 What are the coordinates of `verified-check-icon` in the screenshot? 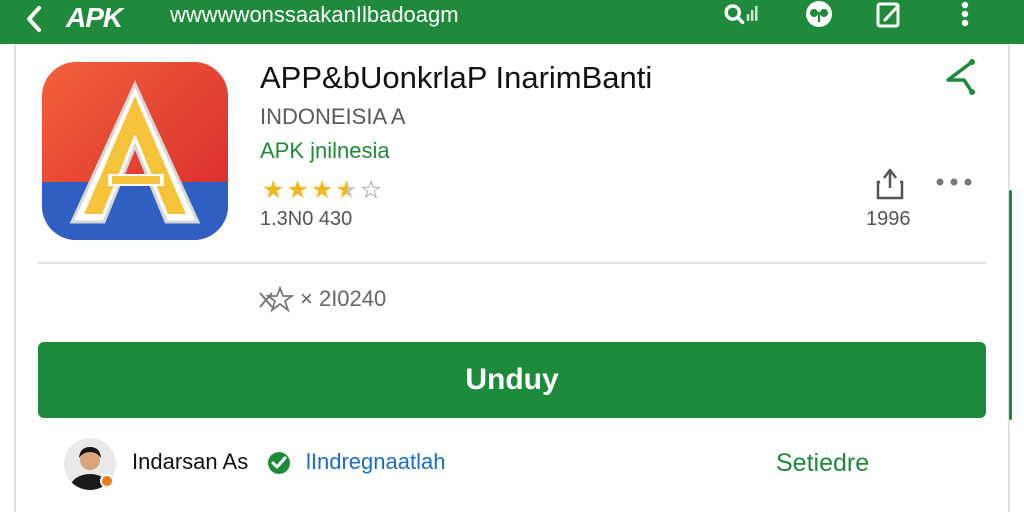 It's located at (279, 463).